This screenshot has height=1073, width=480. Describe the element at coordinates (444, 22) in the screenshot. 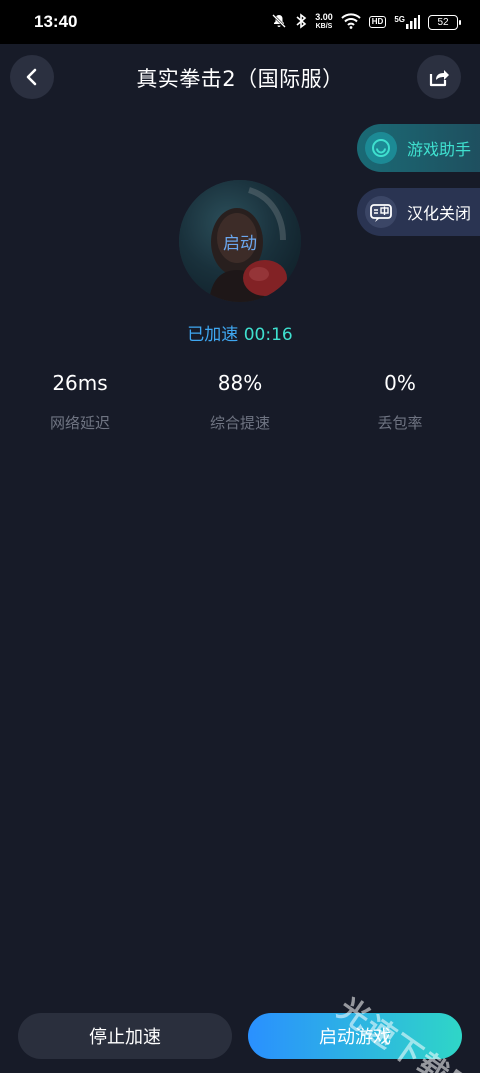

I see `battery-icon: 52` at that location.